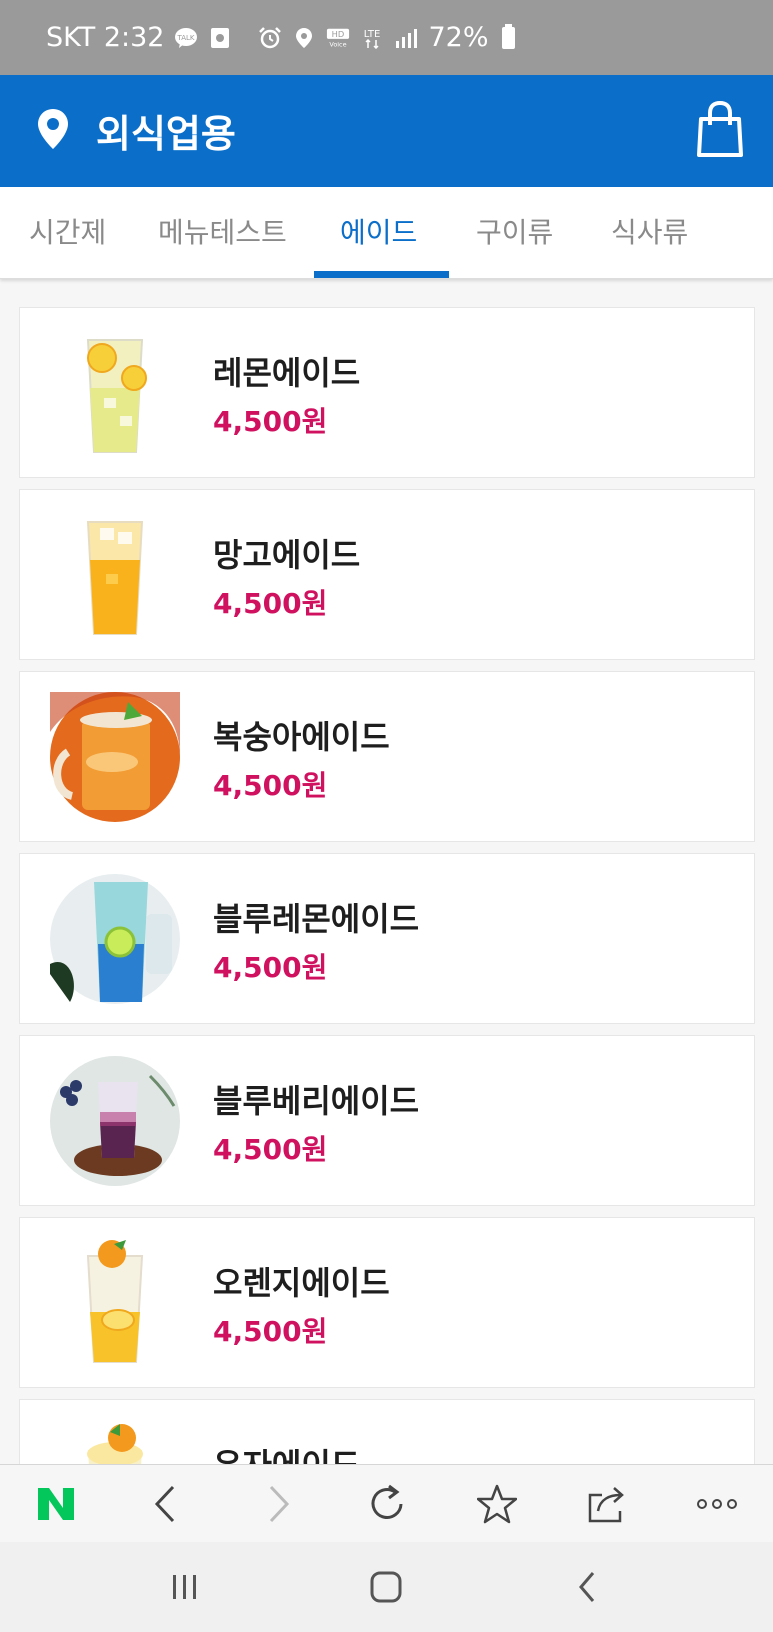  Describe the element at coordinates (338, 34) in the screenshot. I see `svg-text: HD` at that location.